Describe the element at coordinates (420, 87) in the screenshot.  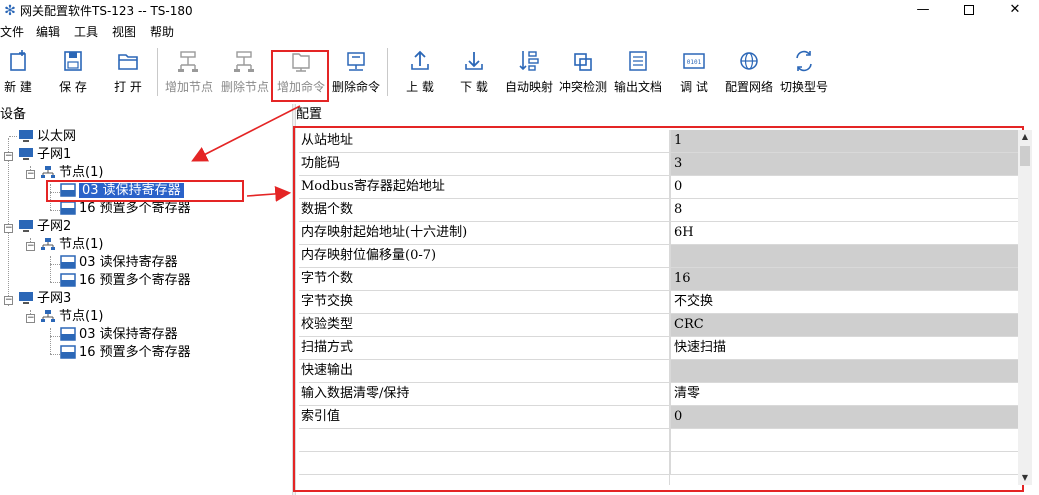
I see `upload-label: 上 载` at that location.